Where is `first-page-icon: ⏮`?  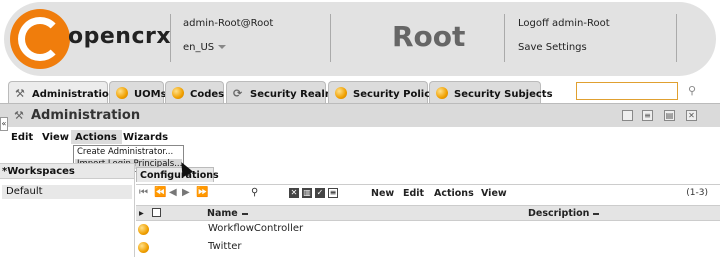
first-page-icon: ⏮ is located at coordinates (143, 192).